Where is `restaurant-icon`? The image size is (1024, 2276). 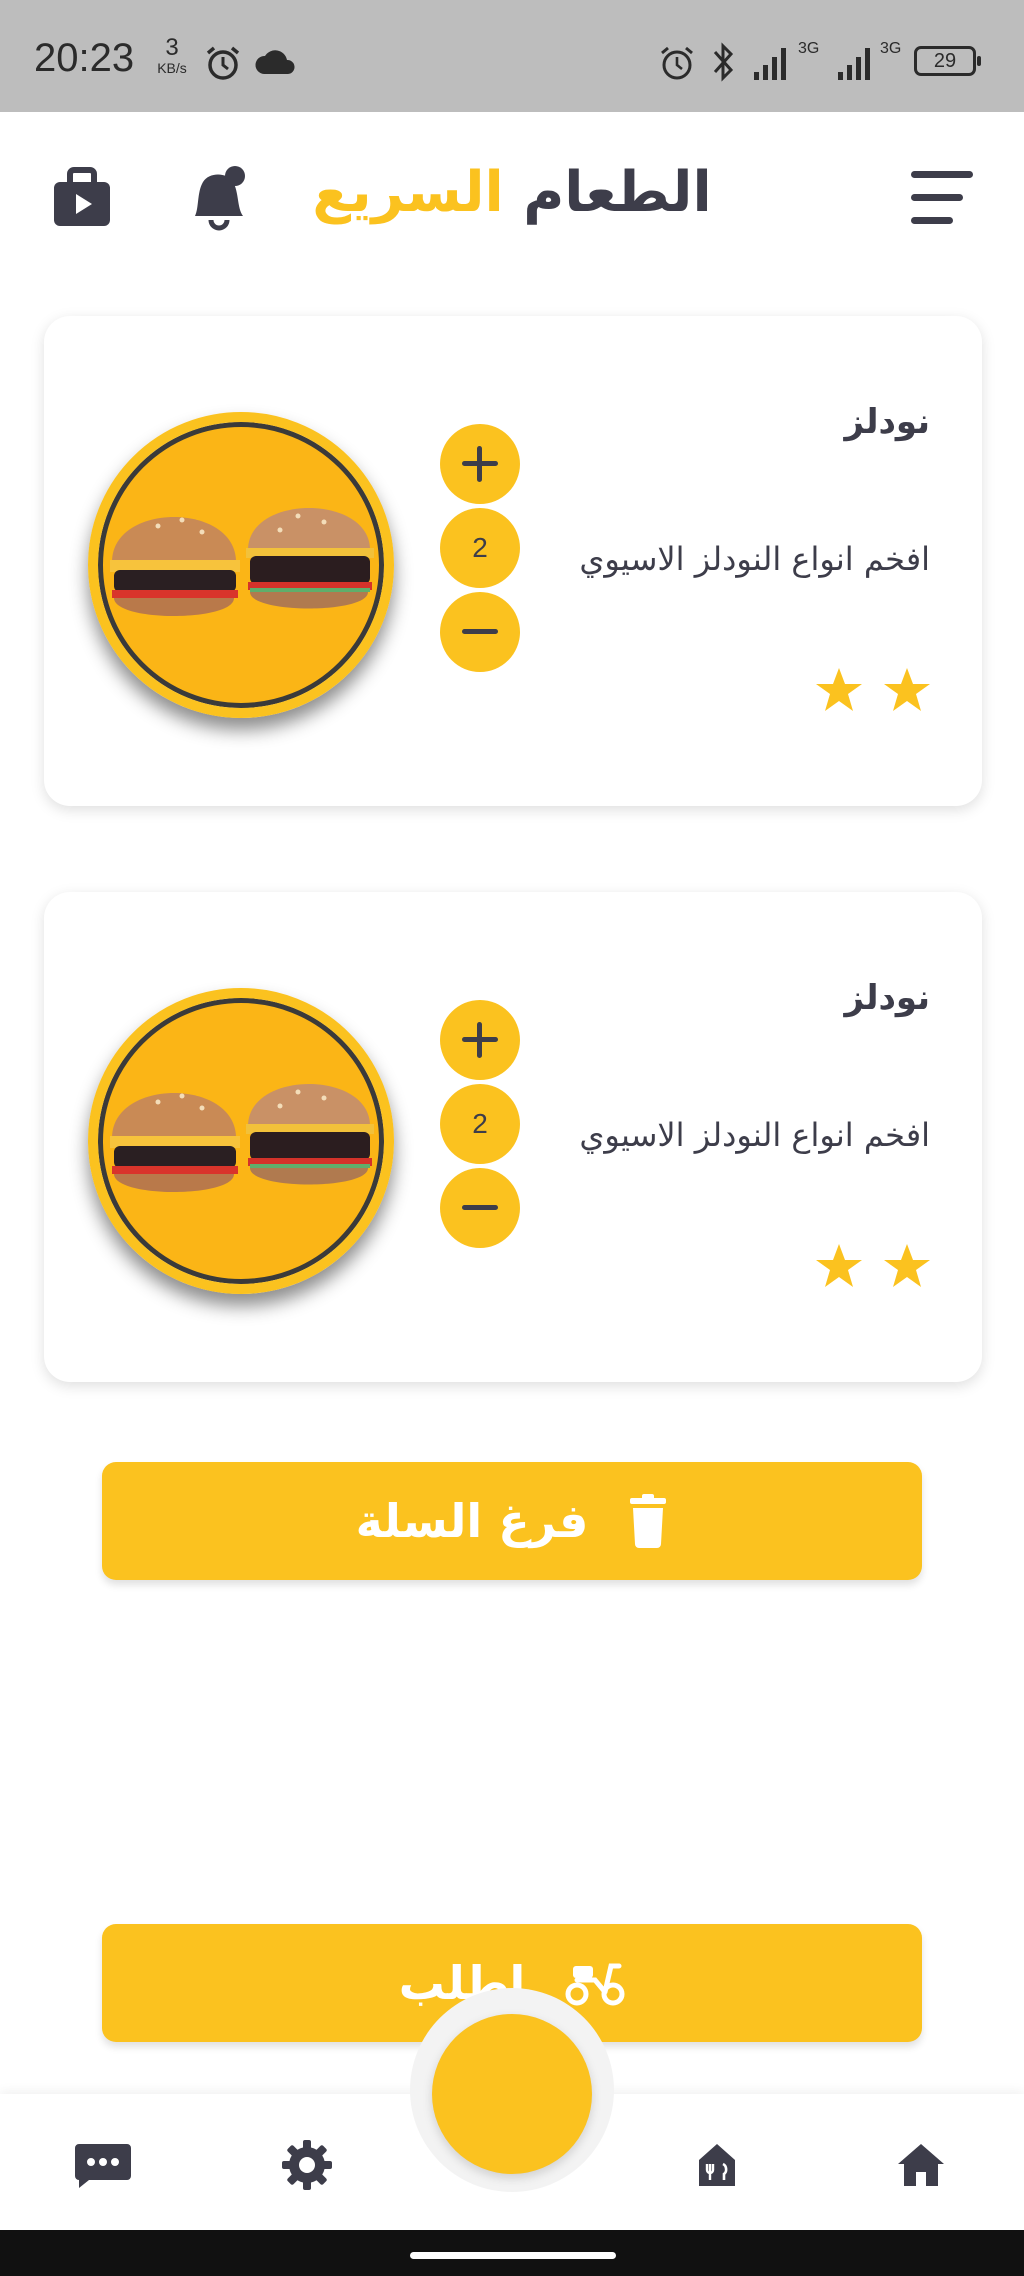
restaurant-icon is located at coordinates (717, 2165).